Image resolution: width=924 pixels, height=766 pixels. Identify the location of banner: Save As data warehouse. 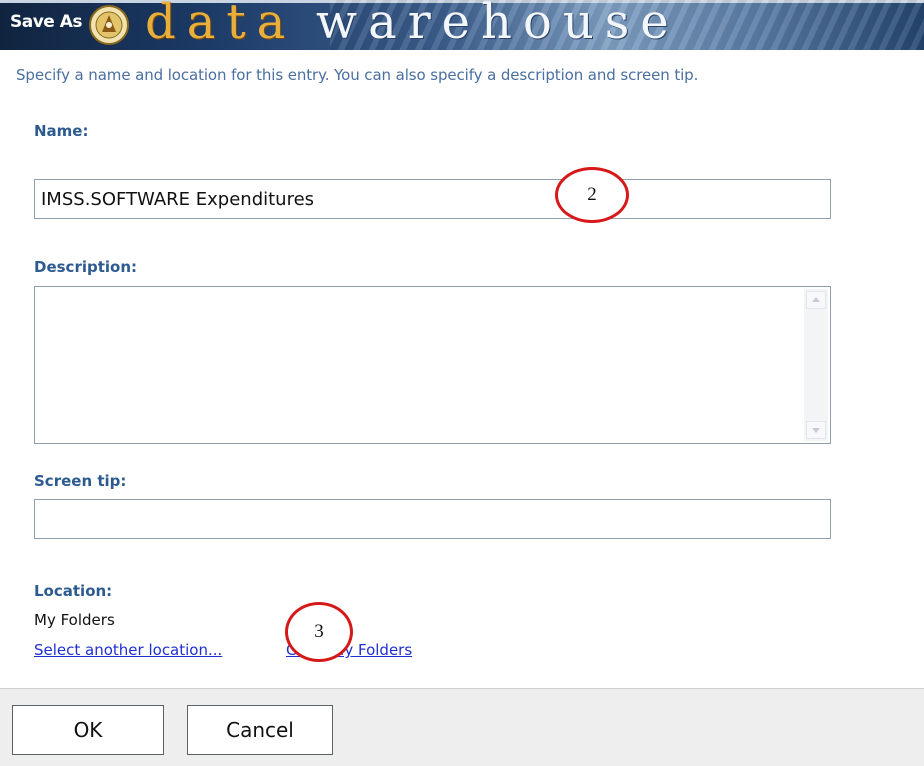
(462, 25).